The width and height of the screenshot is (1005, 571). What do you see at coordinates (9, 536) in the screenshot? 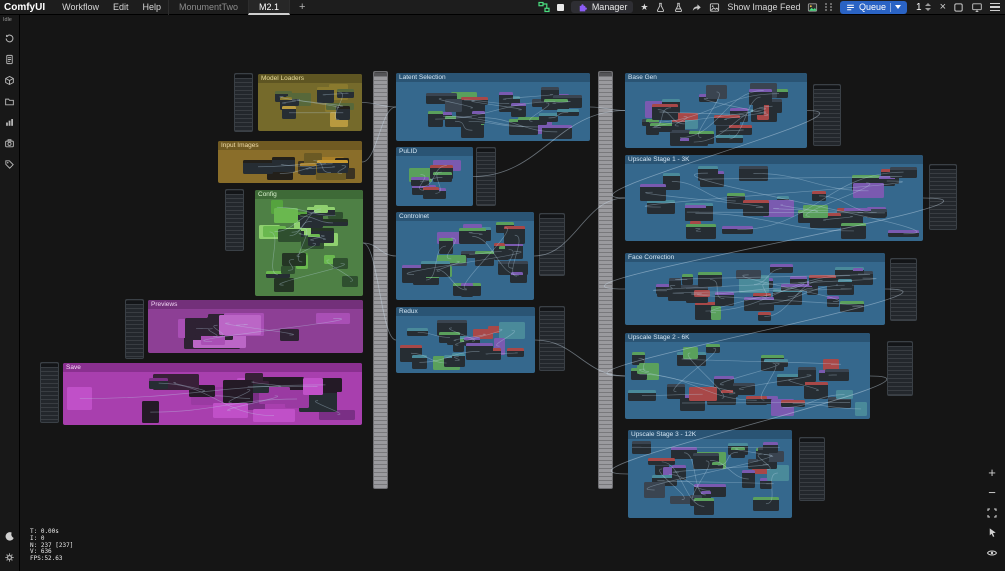
I see `theme-toggle-button` at bounding box center [9, 536].